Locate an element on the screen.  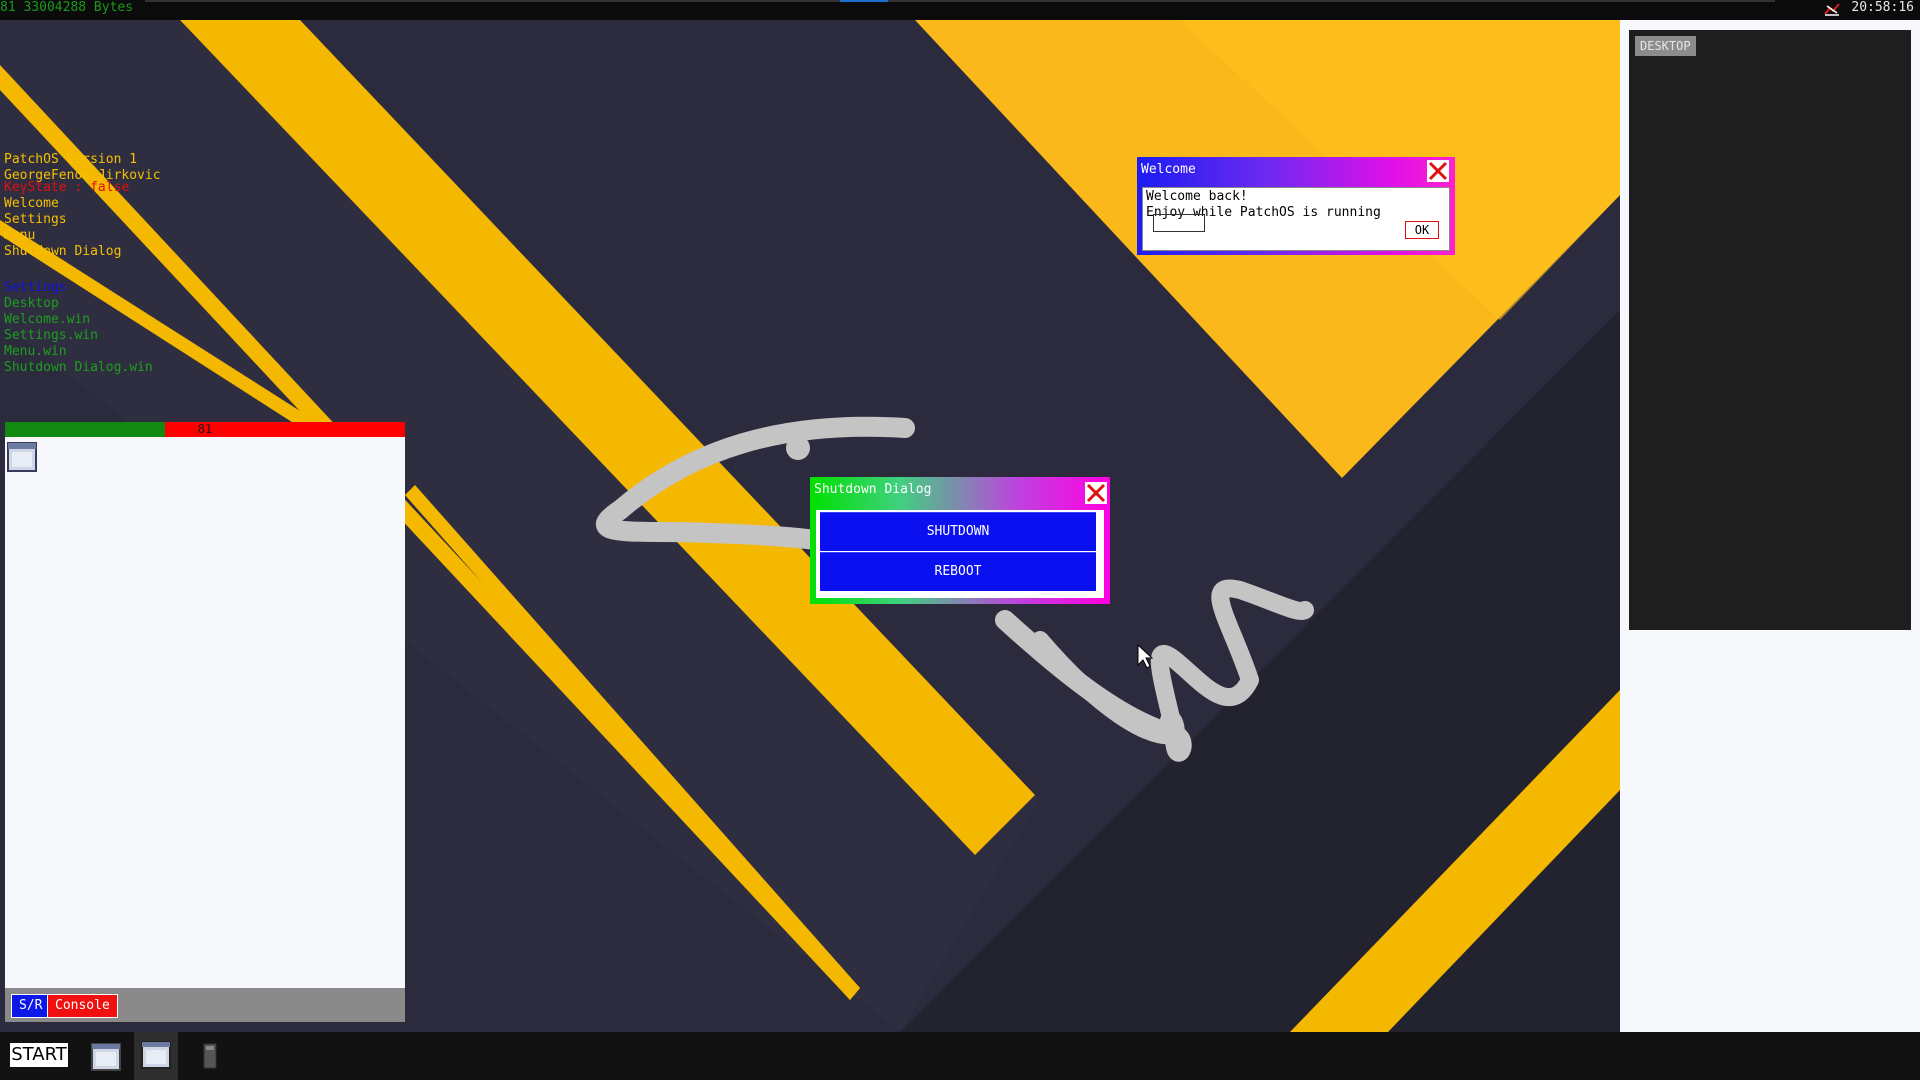
window-item-settings: Settings.win is located at coordinates (82, 336).